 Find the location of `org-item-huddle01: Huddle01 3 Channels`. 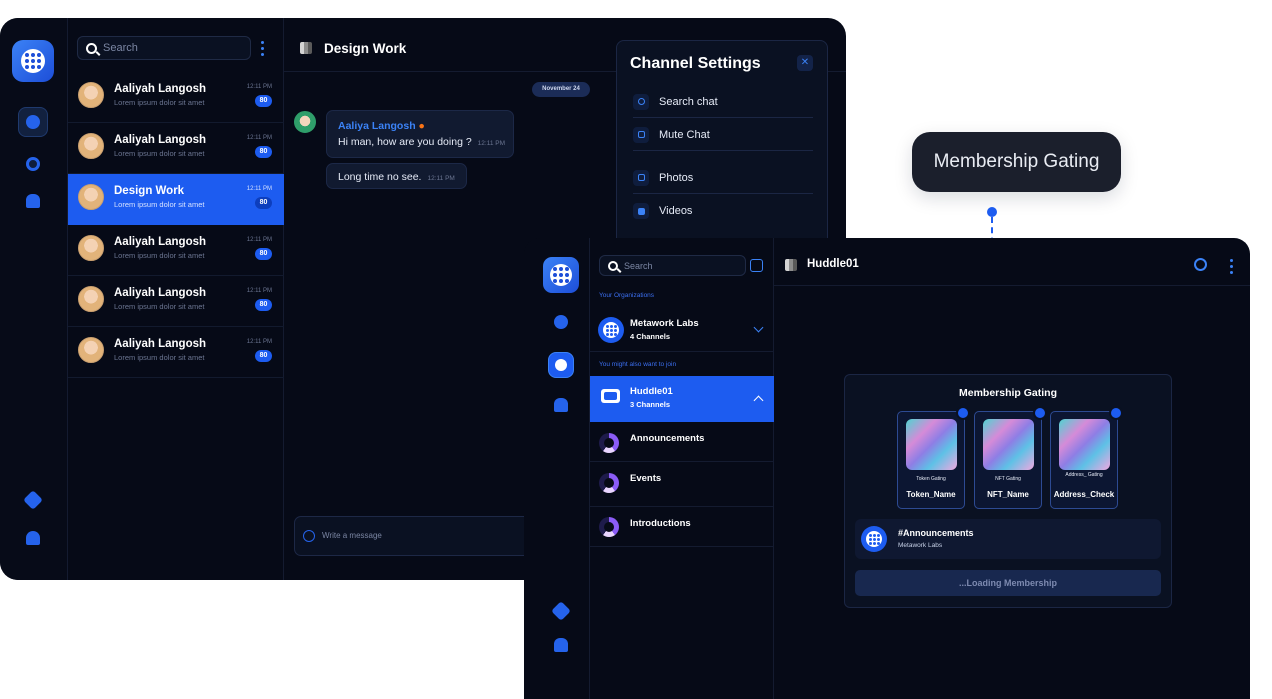

org-item-huddle01: Huddle01 3 Channels is located at coordinates (682, 399).